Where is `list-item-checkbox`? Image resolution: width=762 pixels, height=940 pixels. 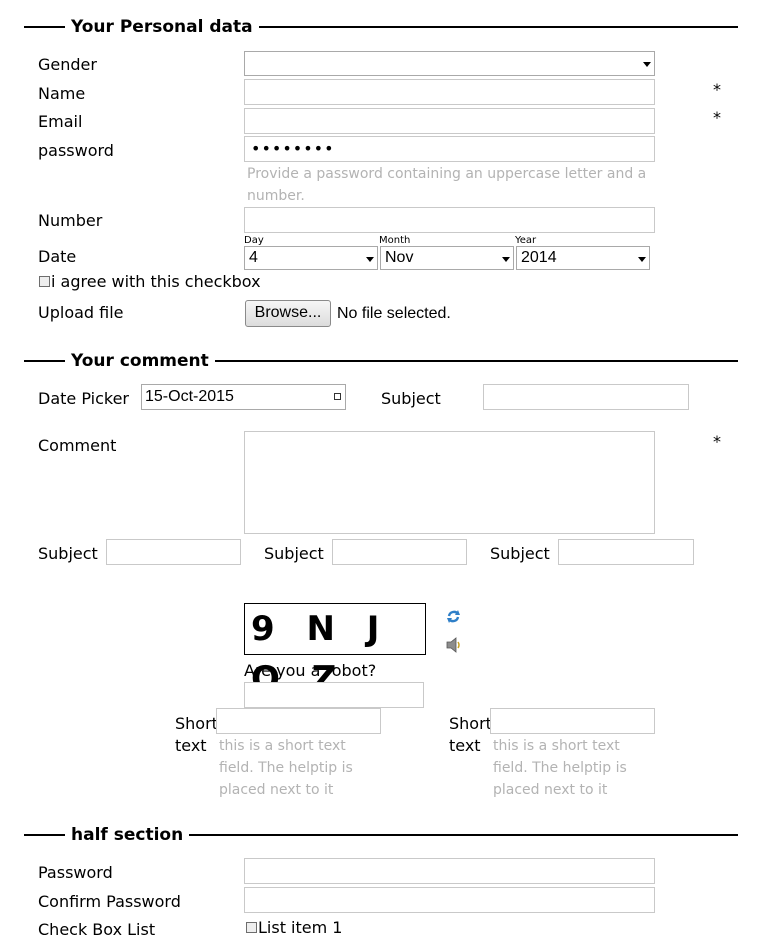
list-item-checkbox is located at coordinates (251, 927).